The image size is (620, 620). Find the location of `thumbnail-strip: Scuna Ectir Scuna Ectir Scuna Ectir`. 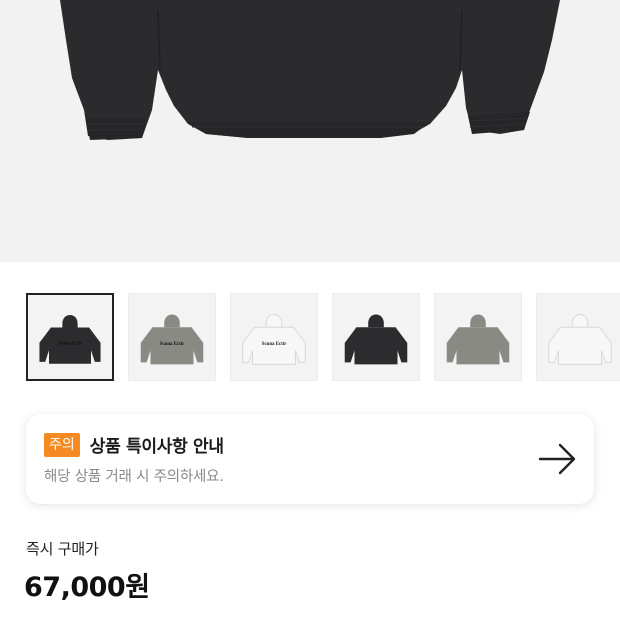

thumbnail-strip: Scuna Ectir Scuna Ectir Scuna Ectir is located at coordinates (323, 337).